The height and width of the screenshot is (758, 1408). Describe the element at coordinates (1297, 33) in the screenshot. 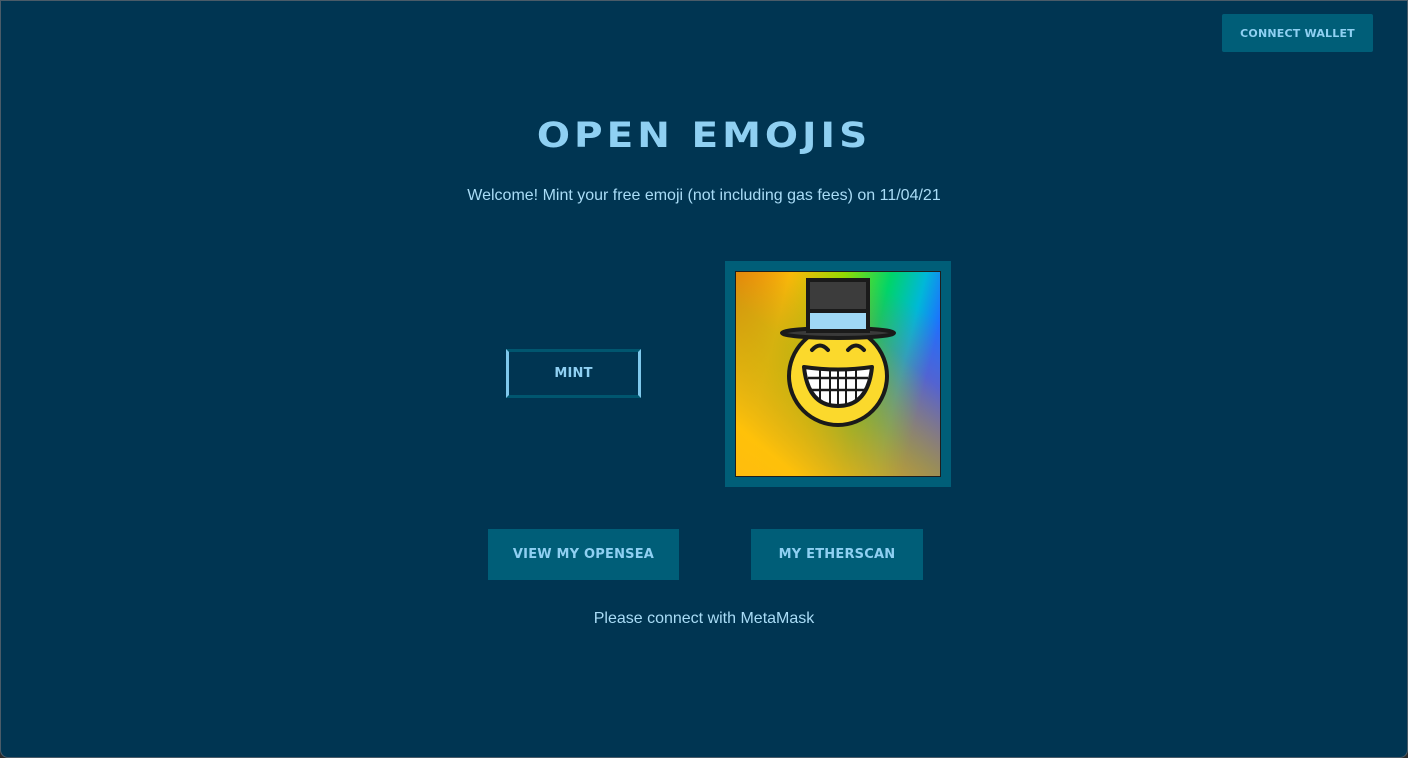

I see `connect-wallet-button: CONNECT WALLET` at that location.